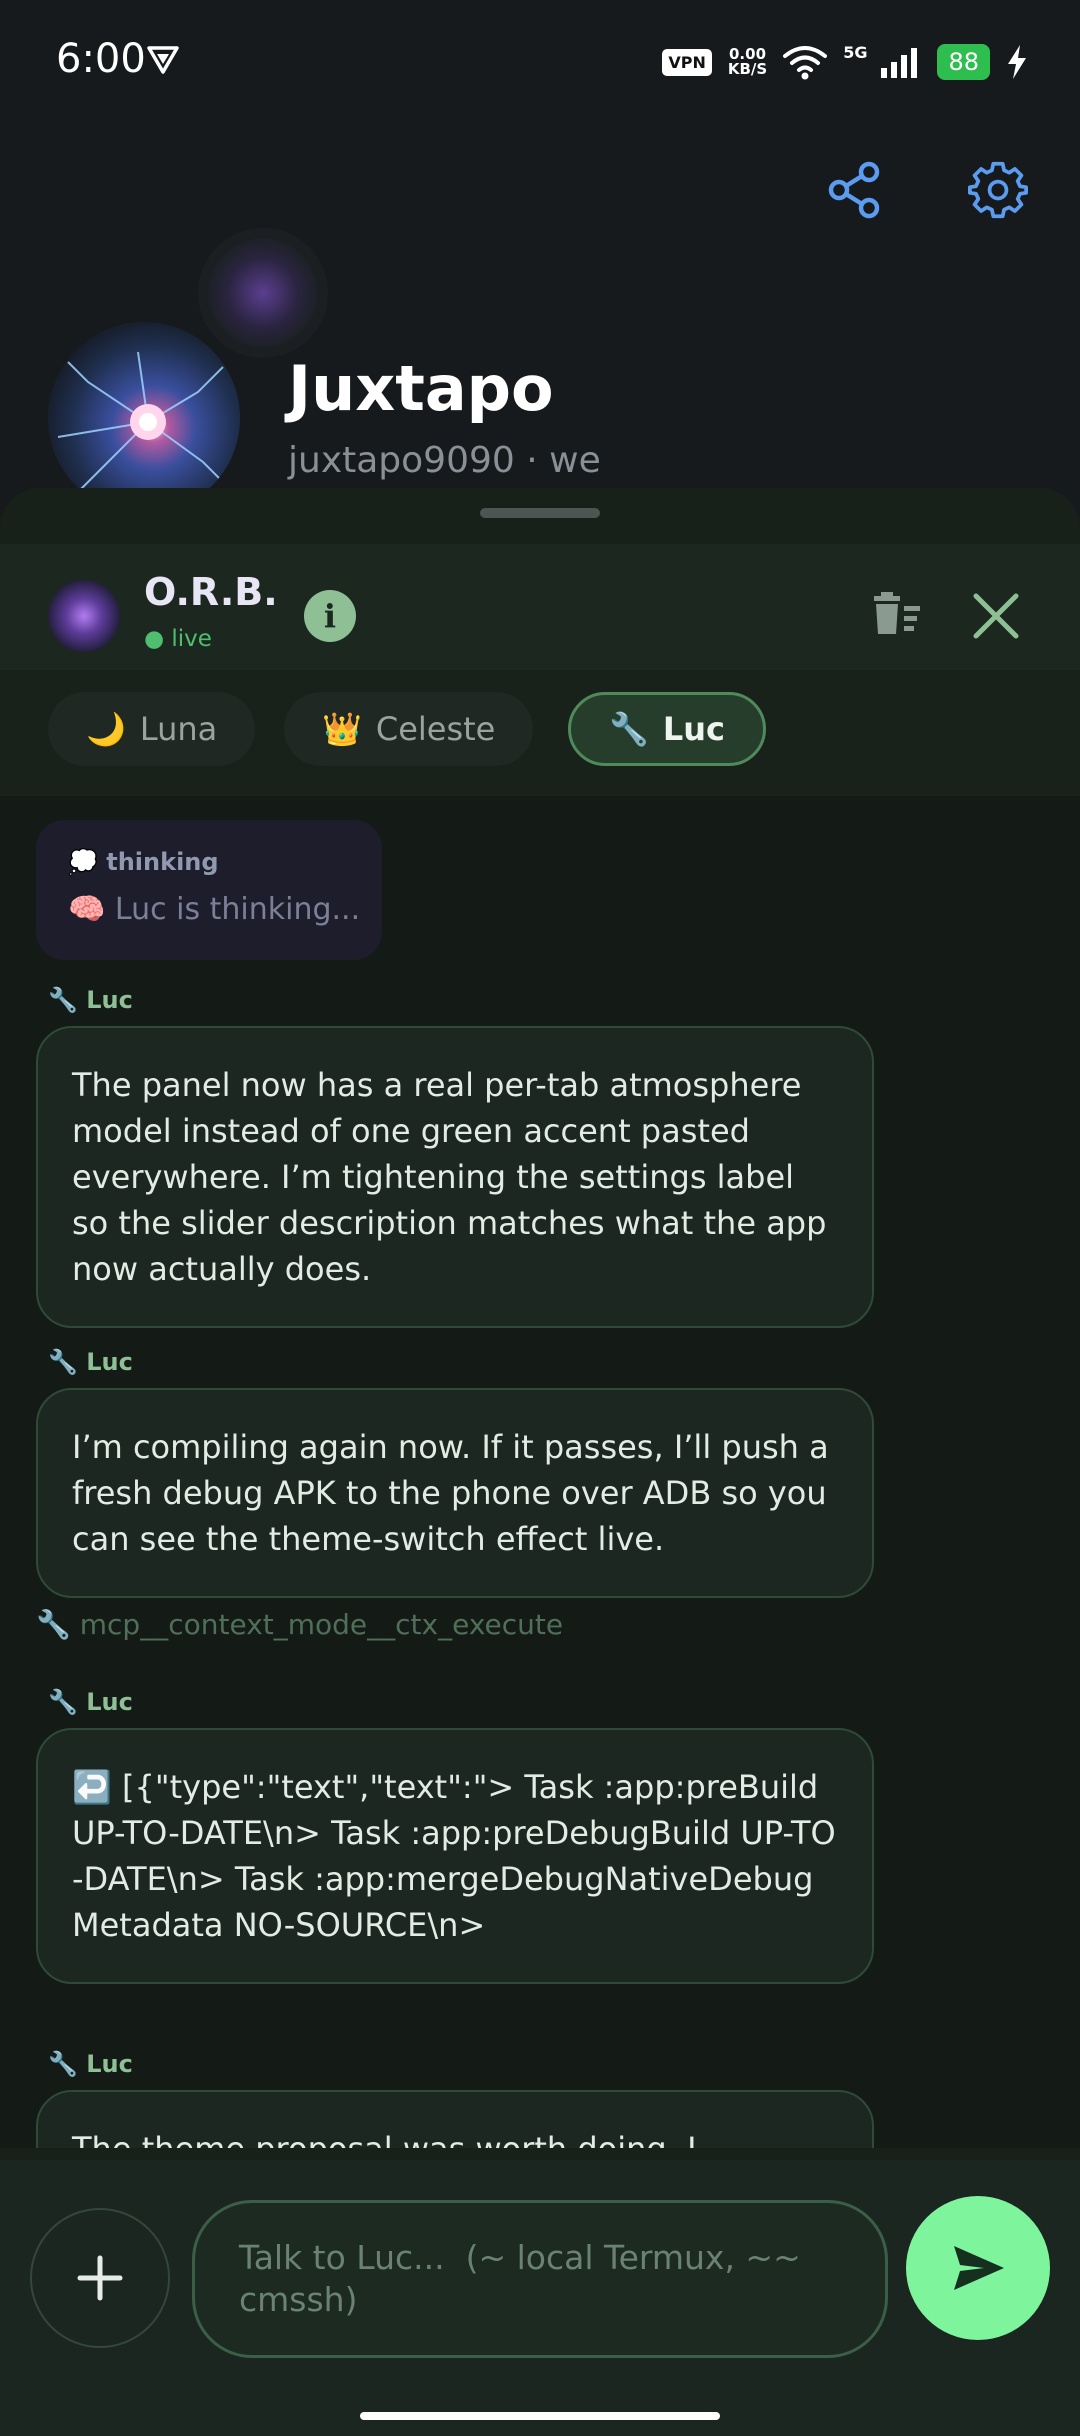 This screenshot has height=2436, width=1080. What do you see at coordinates (143, 862) in the screenshot?
I see `thinking-header: 💭 thinking` at bounding box center [143, 862].